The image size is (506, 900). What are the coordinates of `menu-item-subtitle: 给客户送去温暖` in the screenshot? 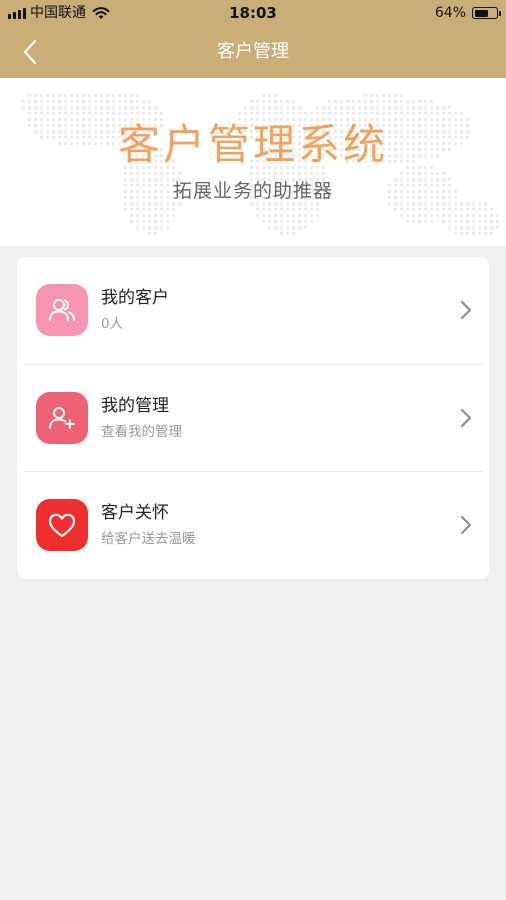 It's located at (148, 539).